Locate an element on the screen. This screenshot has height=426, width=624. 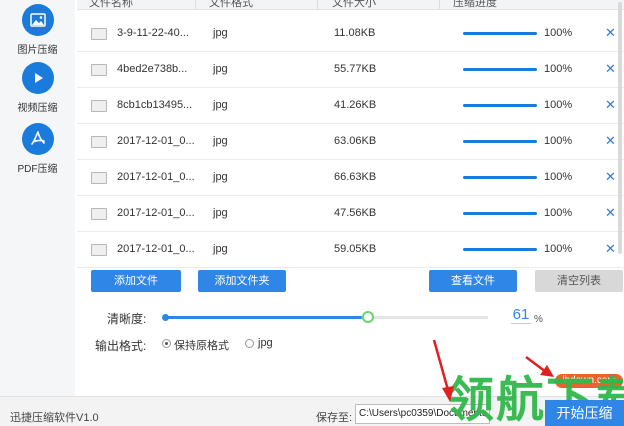
clarity-slider is located at coordinates (326, 317).